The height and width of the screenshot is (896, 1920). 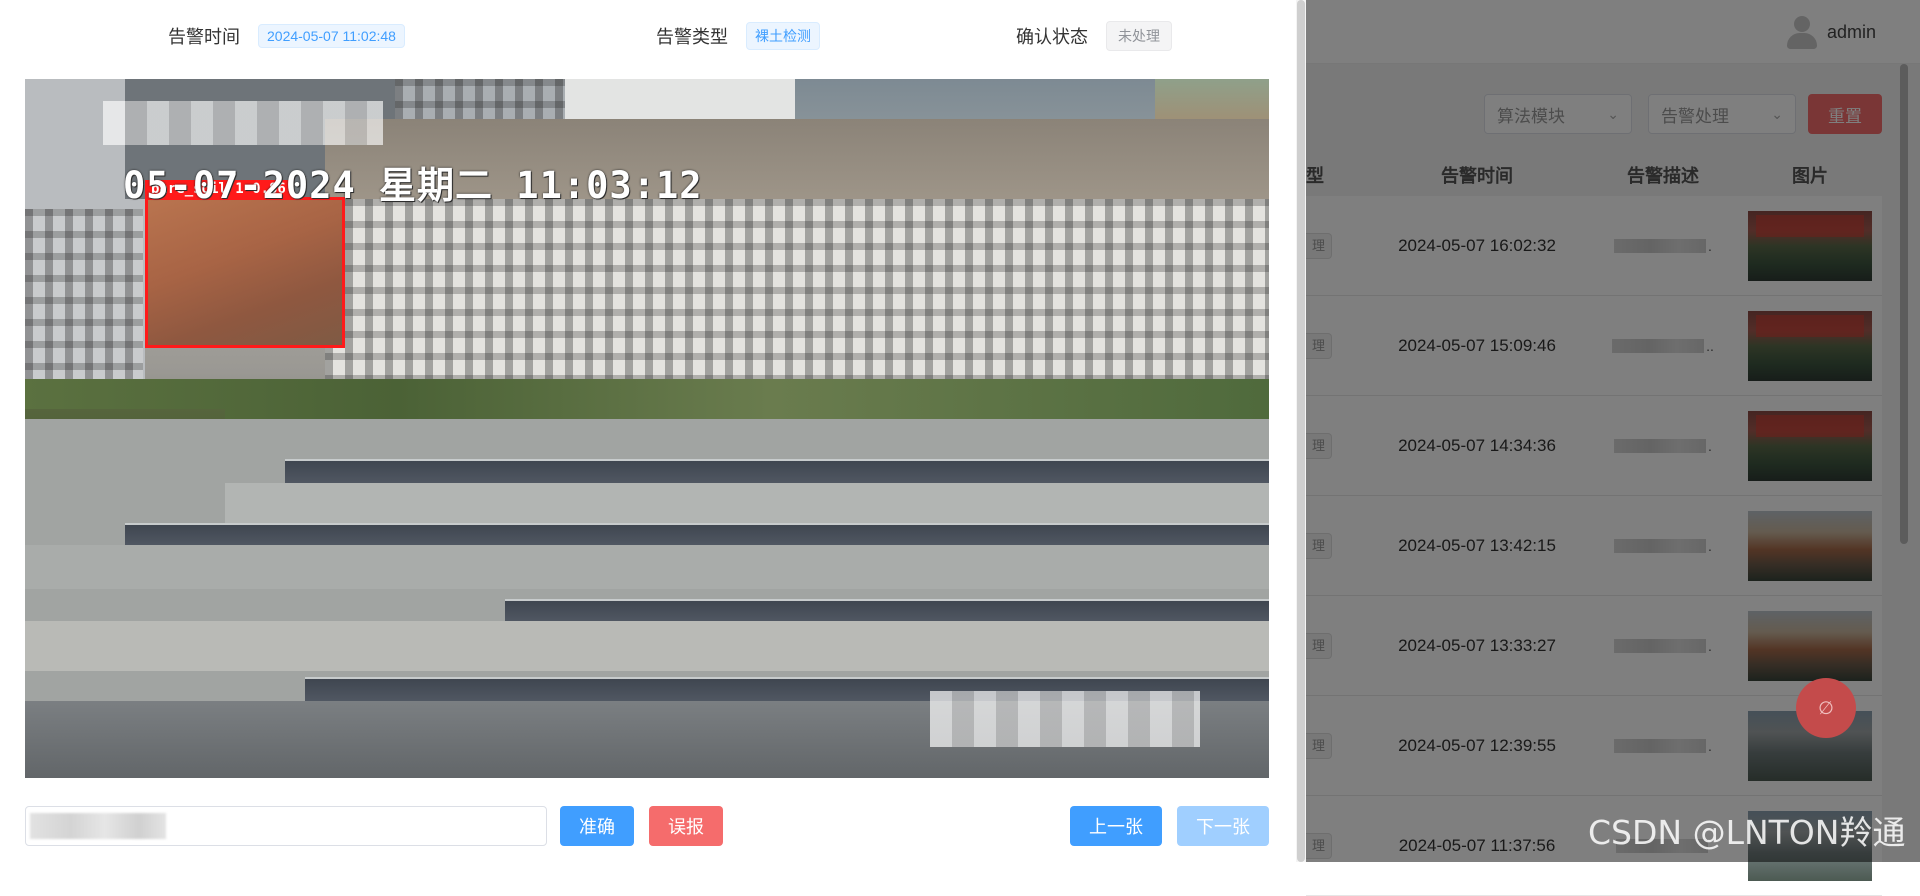 What do you see at coordinates (204, 37) in the screenshot?
I see `alarm-time-label: 告警时间` at bounding box center [204, 37].